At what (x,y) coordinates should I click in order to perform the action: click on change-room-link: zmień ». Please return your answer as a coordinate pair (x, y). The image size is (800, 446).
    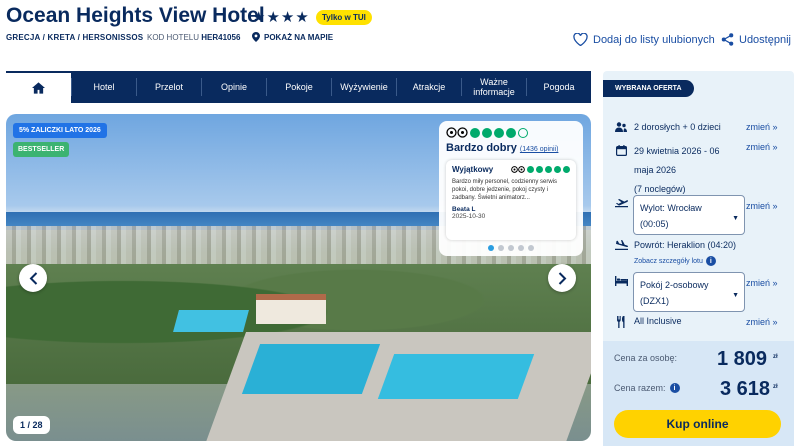
    Looking at the image, I should click on (762, 283).